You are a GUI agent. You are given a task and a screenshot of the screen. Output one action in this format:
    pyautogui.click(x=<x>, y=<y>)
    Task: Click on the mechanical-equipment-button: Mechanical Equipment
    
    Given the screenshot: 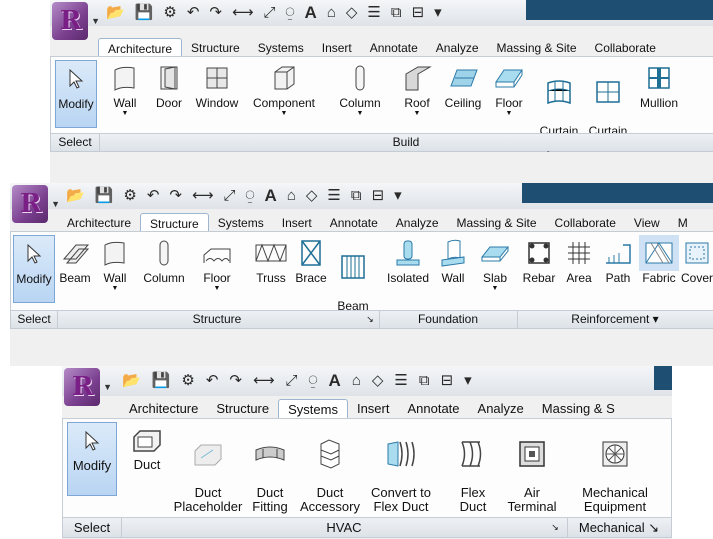 What is the action you would take?
    pyautogui.click(x=615, y=475)
    